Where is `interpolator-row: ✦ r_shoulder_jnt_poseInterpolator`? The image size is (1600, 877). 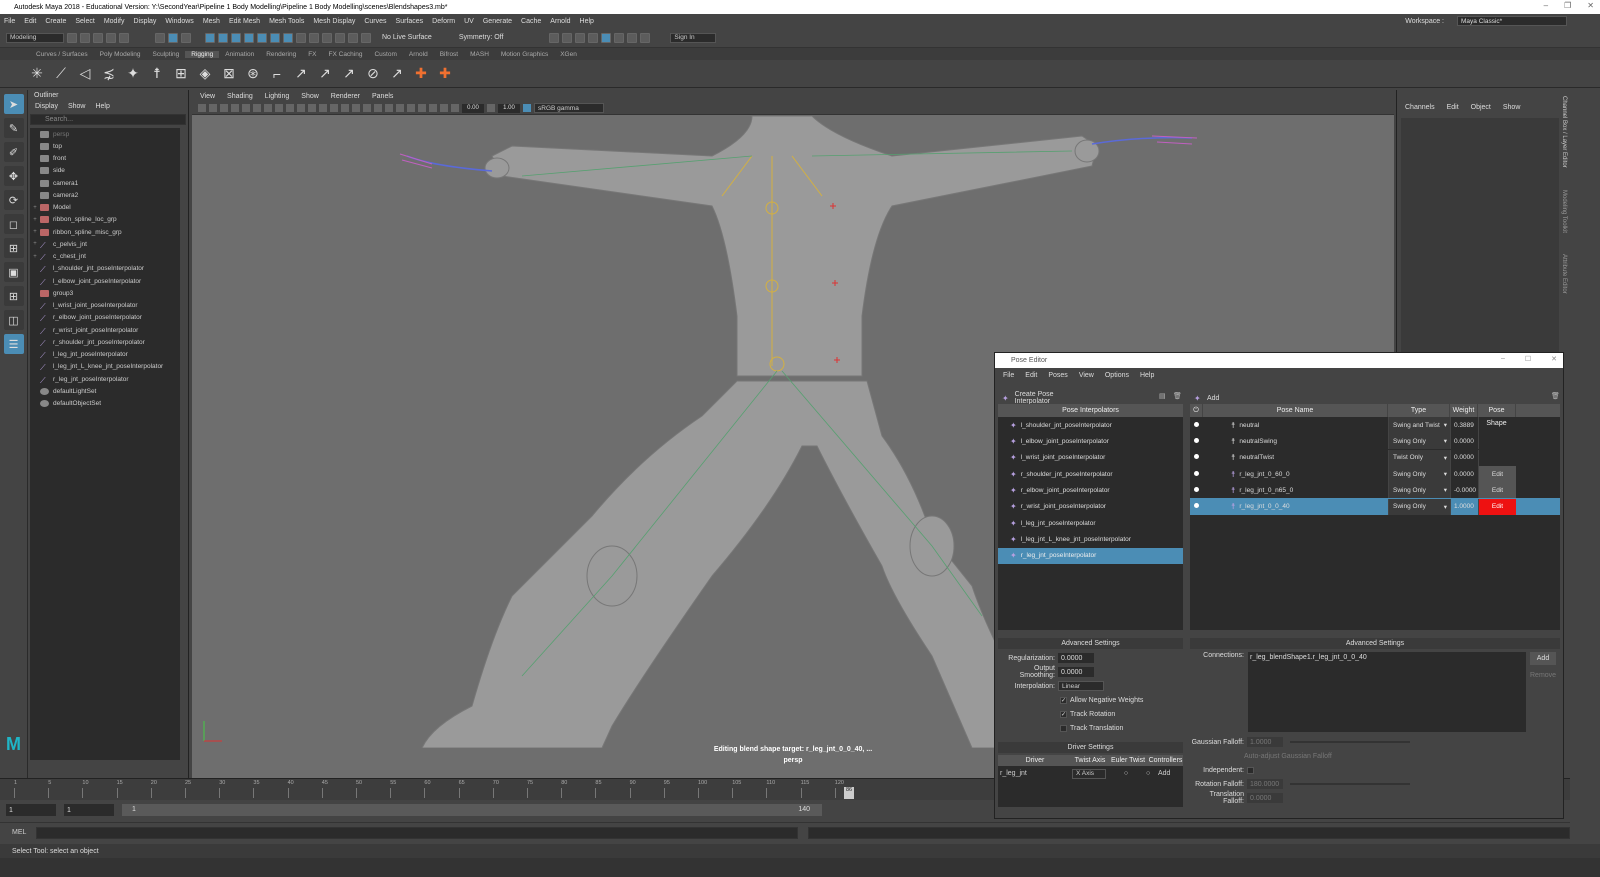
interpolator-row: ✦ r_shoulder_jnt_poseInterpolator is located at coordinates (1090, 474).